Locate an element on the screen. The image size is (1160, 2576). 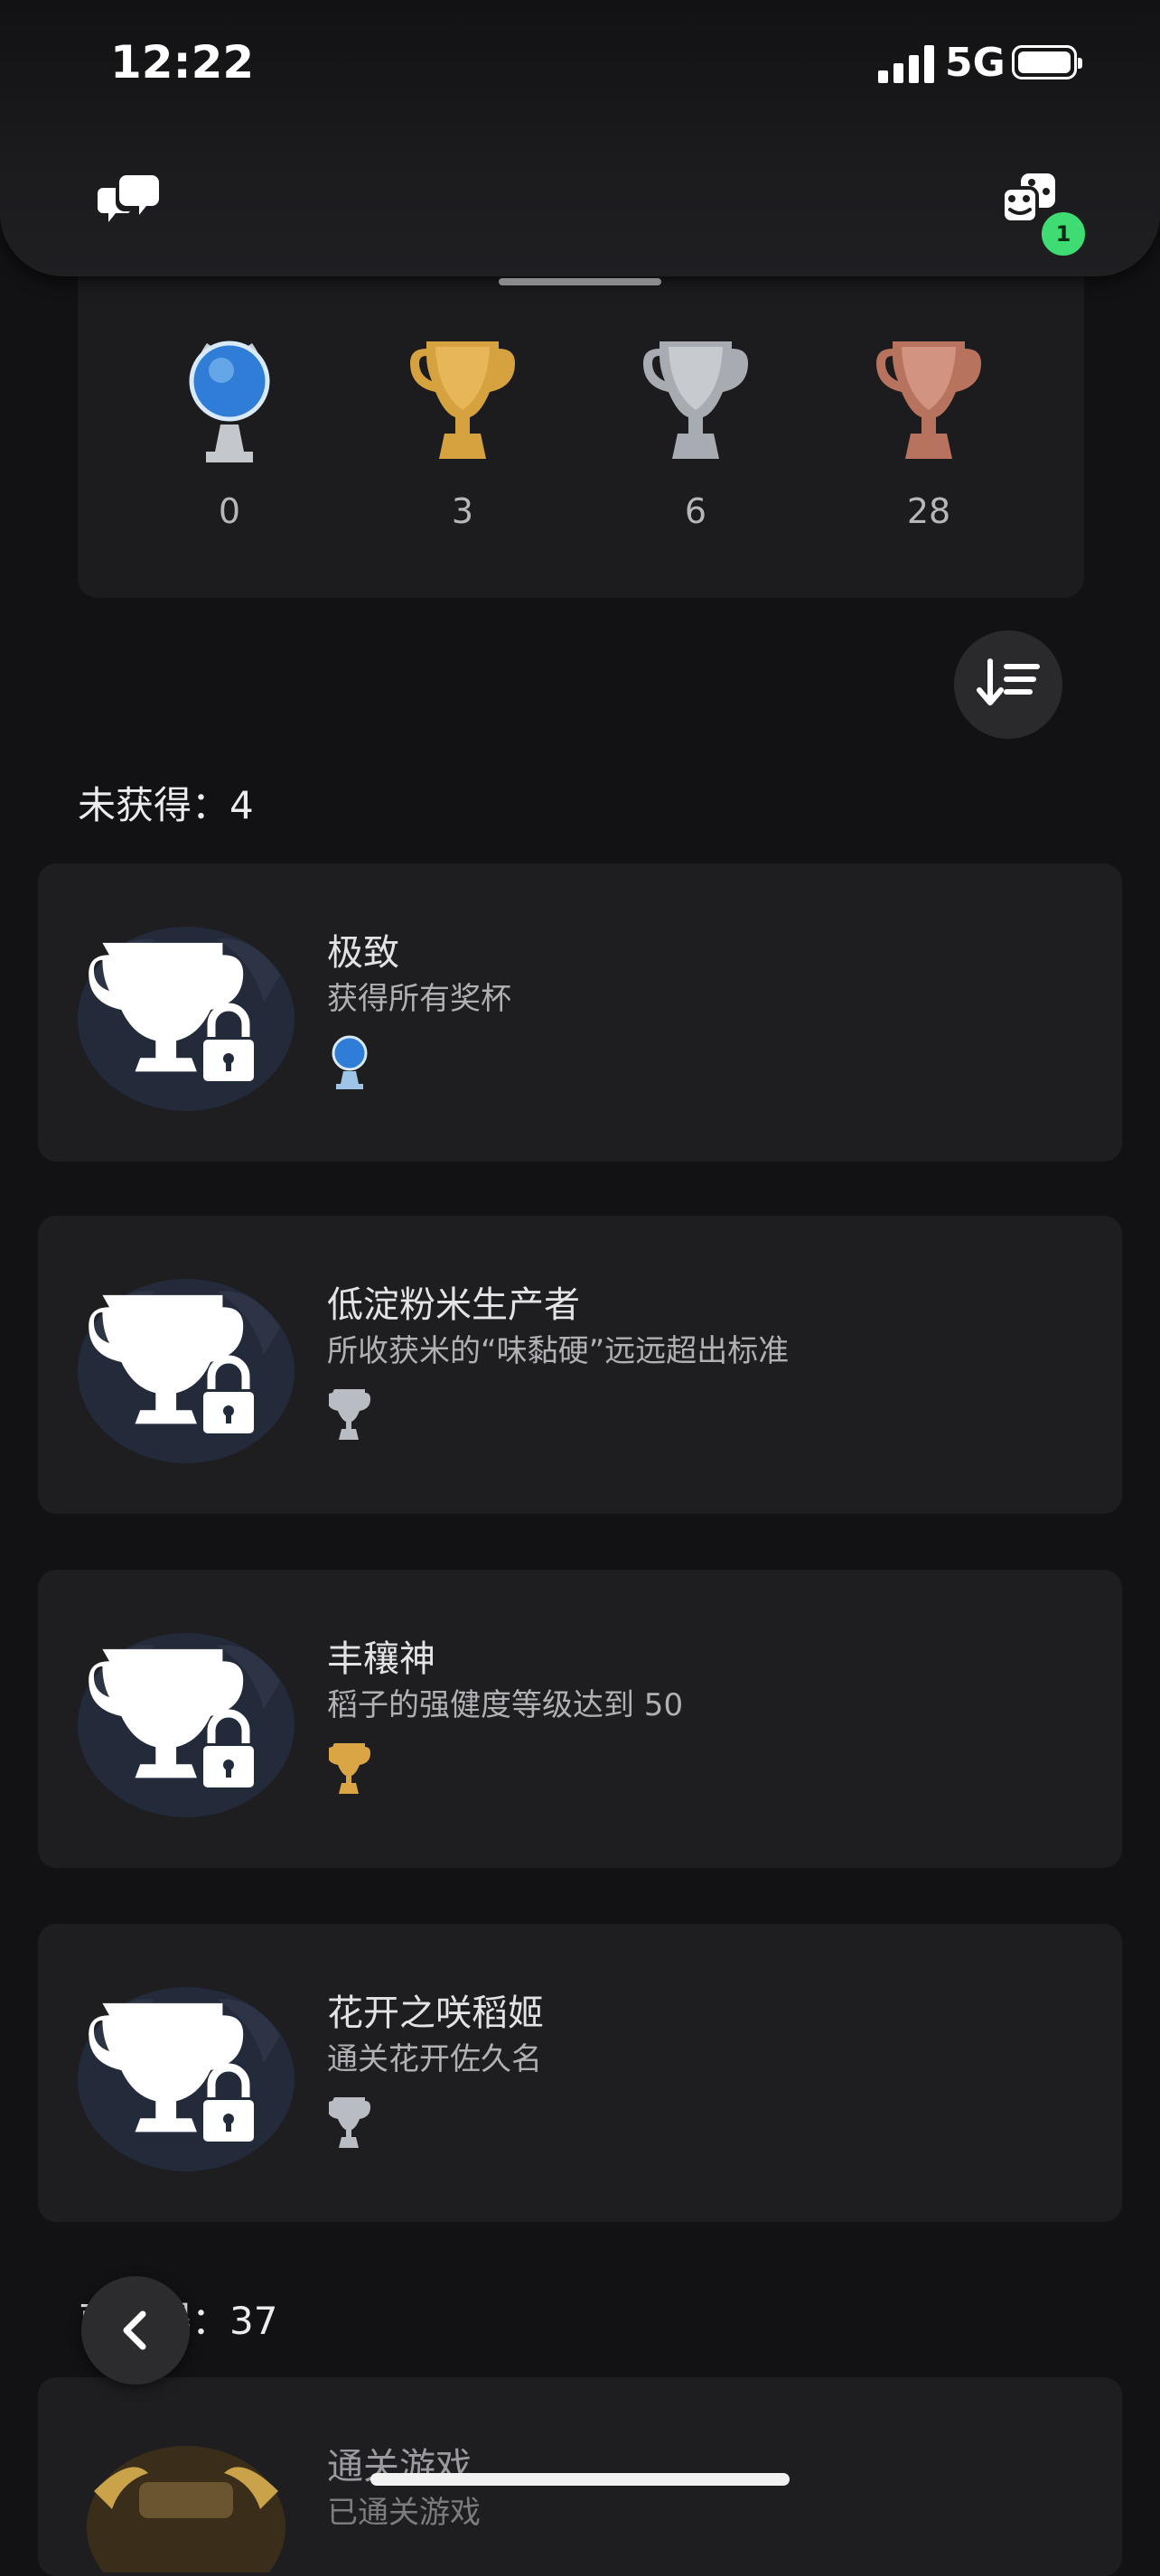
platinum-count-value: 0 is located at coordinates (230, 511).